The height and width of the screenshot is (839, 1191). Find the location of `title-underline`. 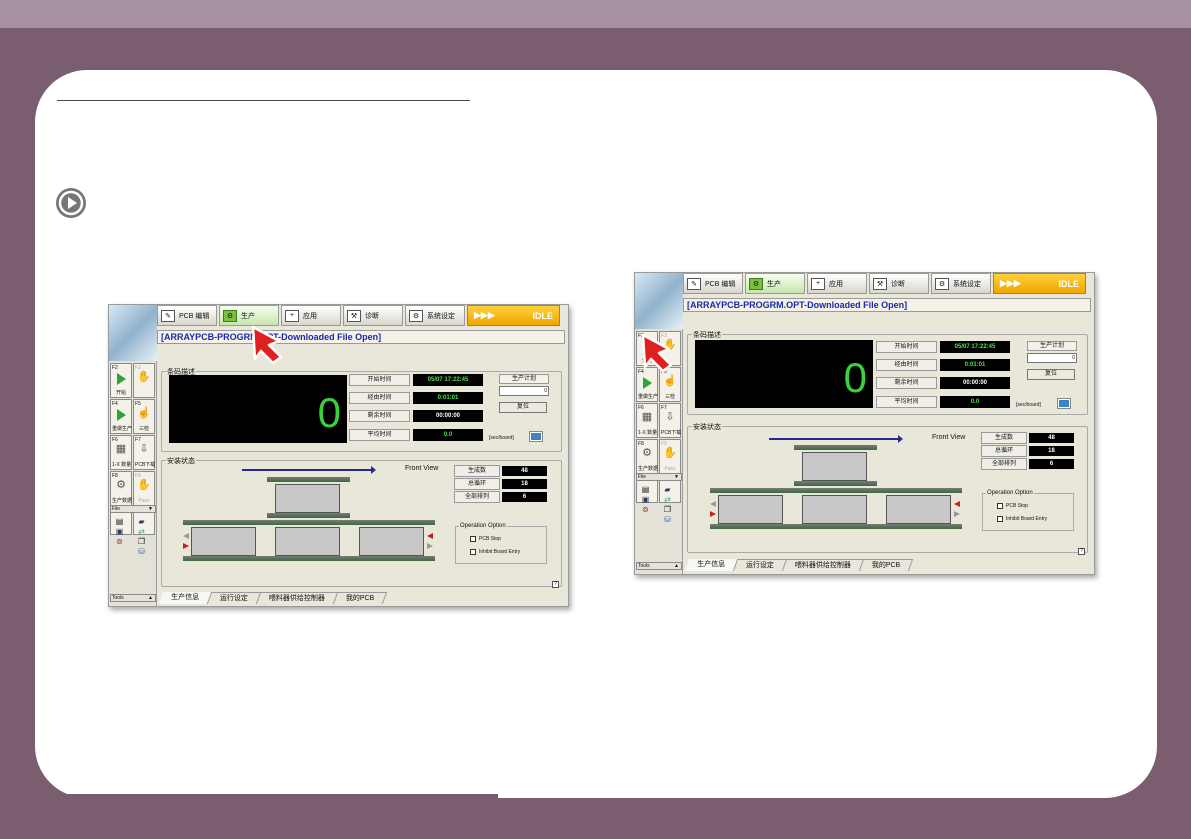

title-underline is located at coordinates (263, 100).